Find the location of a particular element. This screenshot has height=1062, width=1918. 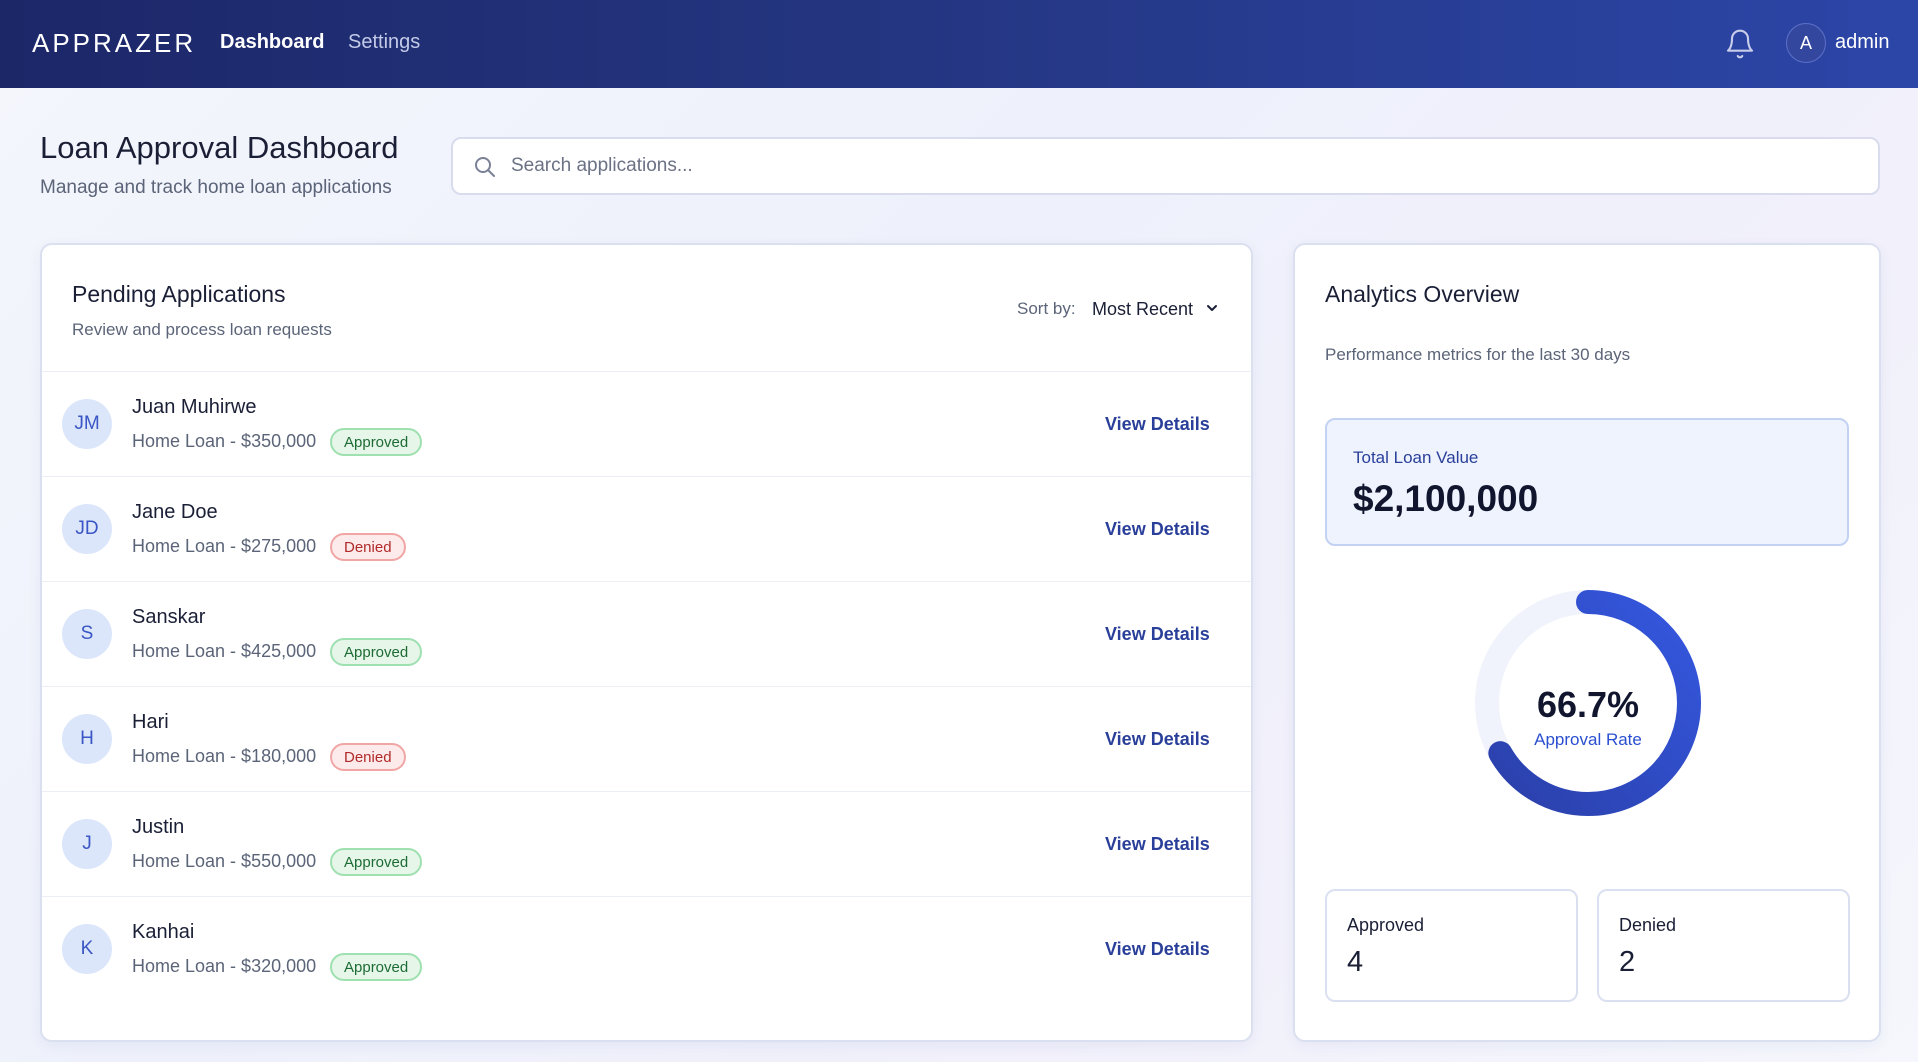

chevron-down-icon is located at coordinates (1212, 308).